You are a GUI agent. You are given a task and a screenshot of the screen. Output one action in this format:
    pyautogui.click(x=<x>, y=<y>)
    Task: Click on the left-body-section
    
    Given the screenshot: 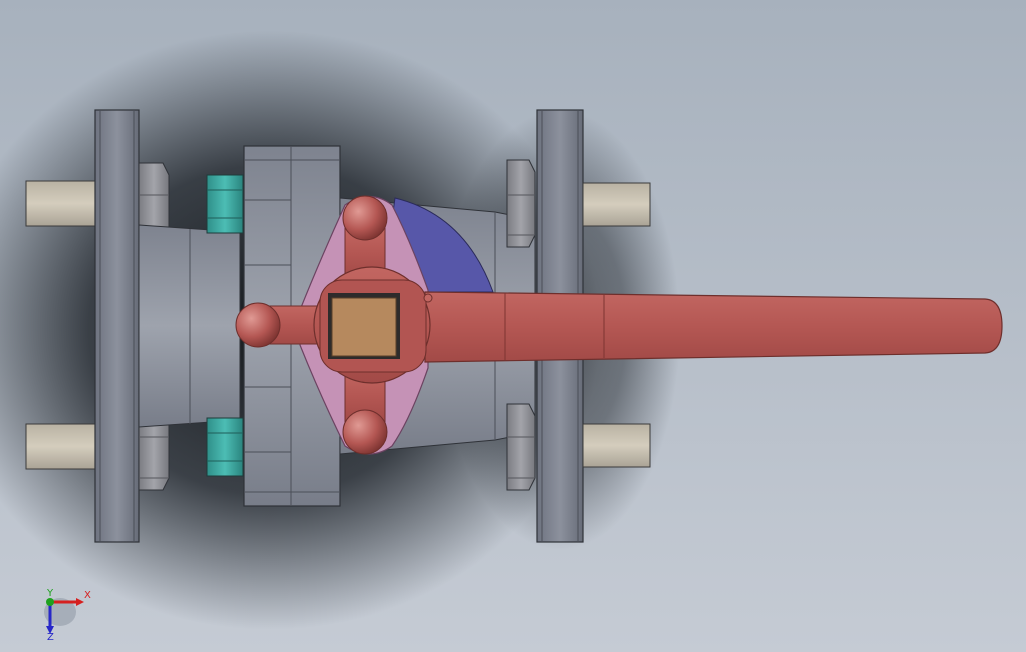 What is the action you would take?
    pyautogui.click(x=189, y=326)
    